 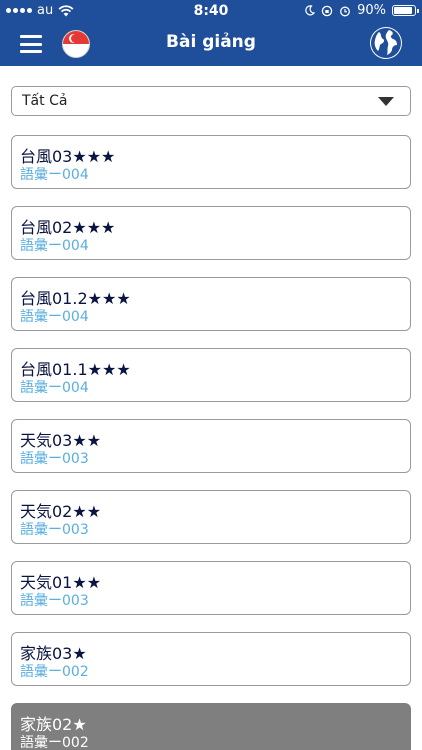 What do you see at coordinates (211, 11) in the screenshot?
I see `status-bar: au 8:40 90%` at bounding box center [211, 11].